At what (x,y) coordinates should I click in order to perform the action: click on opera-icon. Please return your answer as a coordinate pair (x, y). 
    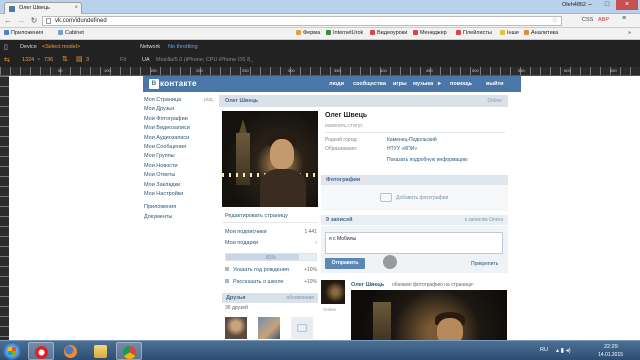
    Looking at the image, I should click on (41, 352).